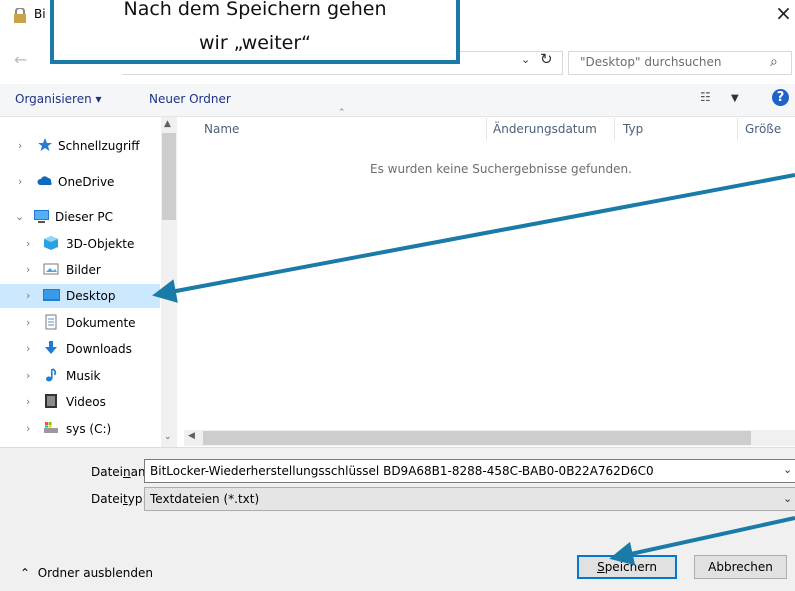  What do you see at coordinates (107, 499) in the screenshot?
I see `filetype-label-part: Datei` at bounding box center [107, 499].